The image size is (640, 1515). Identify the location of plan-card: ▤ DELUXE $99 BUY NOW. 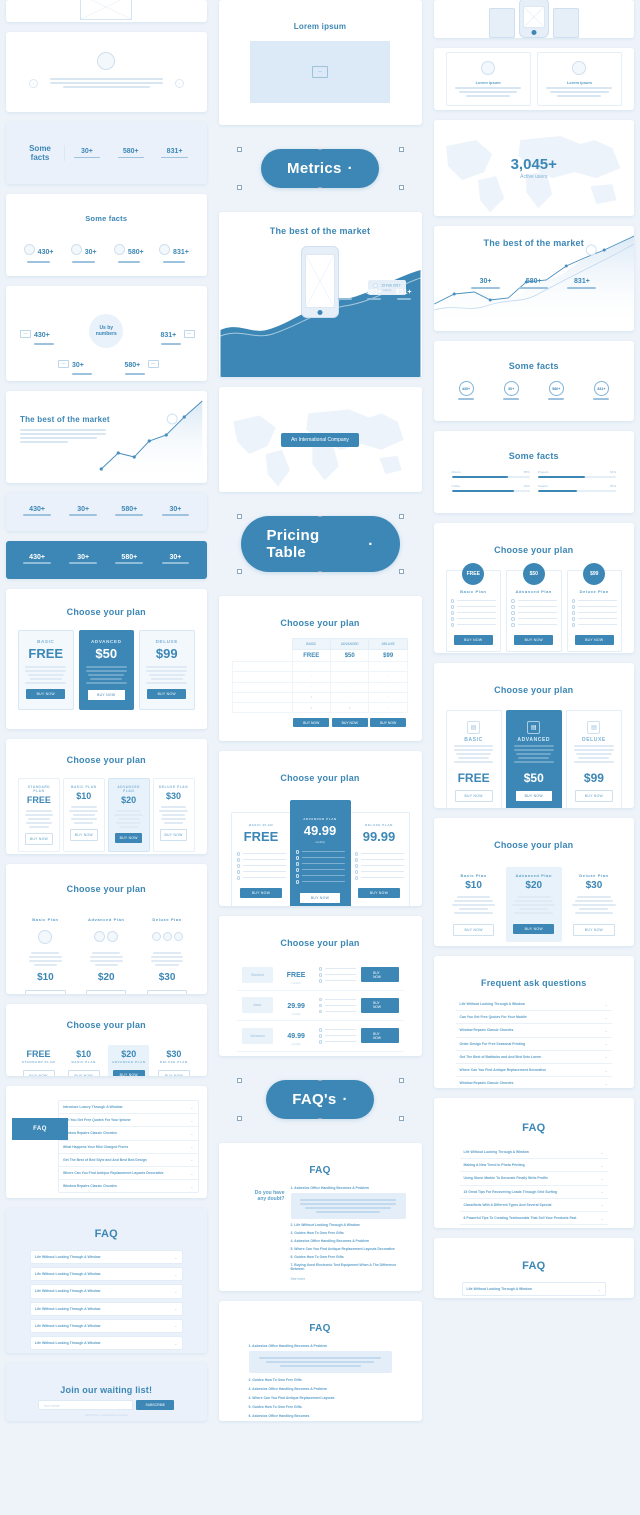
(594, 759).